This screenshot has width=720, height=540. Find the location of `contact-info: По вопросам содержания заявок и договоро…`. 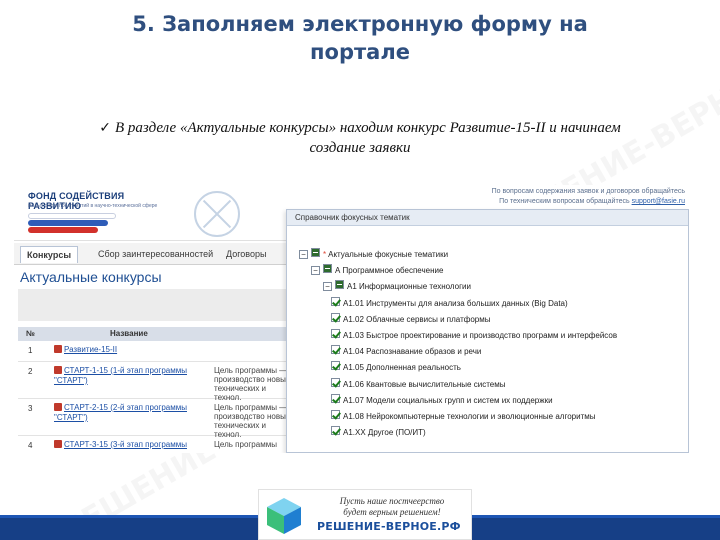

contact-info: По вопросам содержания заявок и договоро… is located at coordinates (580, 197).